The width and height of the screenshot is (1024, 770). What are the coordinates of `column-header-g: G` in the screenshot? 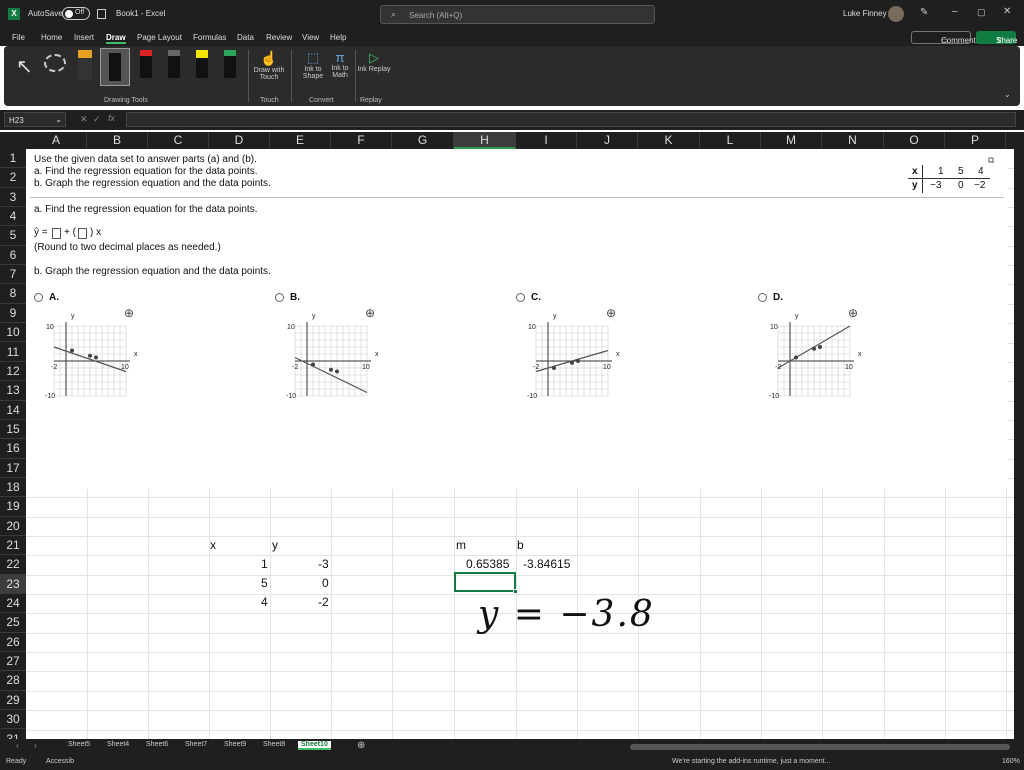 It's located at (423, 140).